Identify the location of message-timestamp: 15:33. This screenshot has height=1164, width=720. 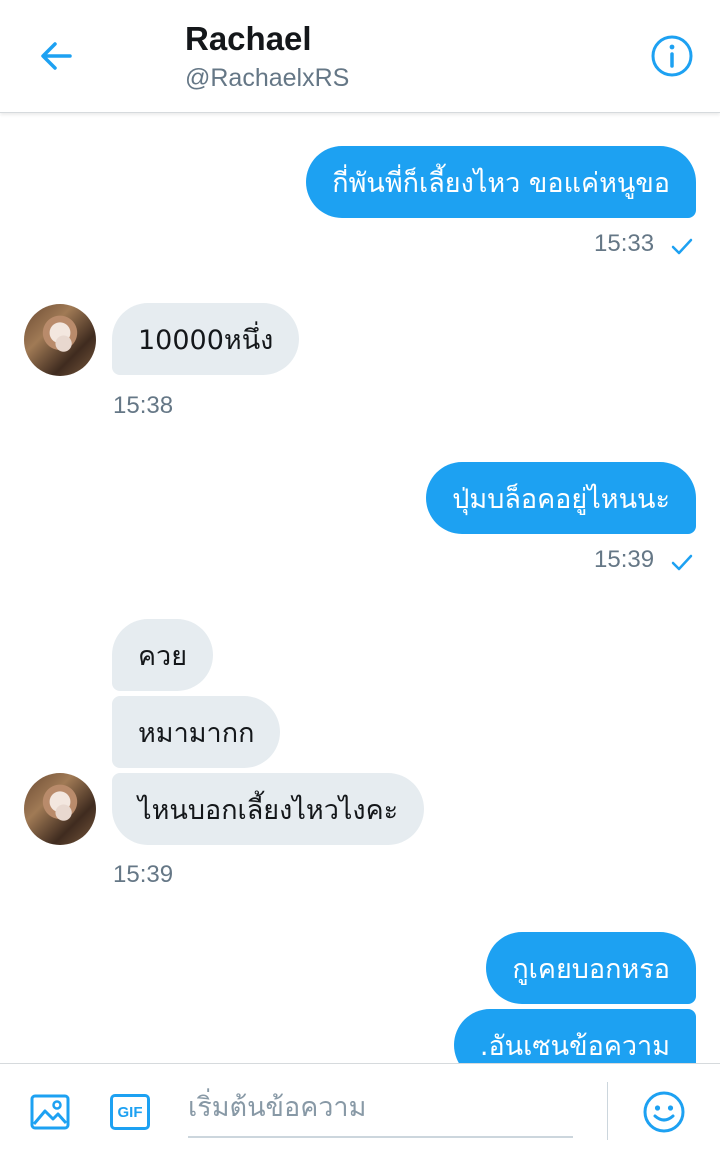
(624, 243).